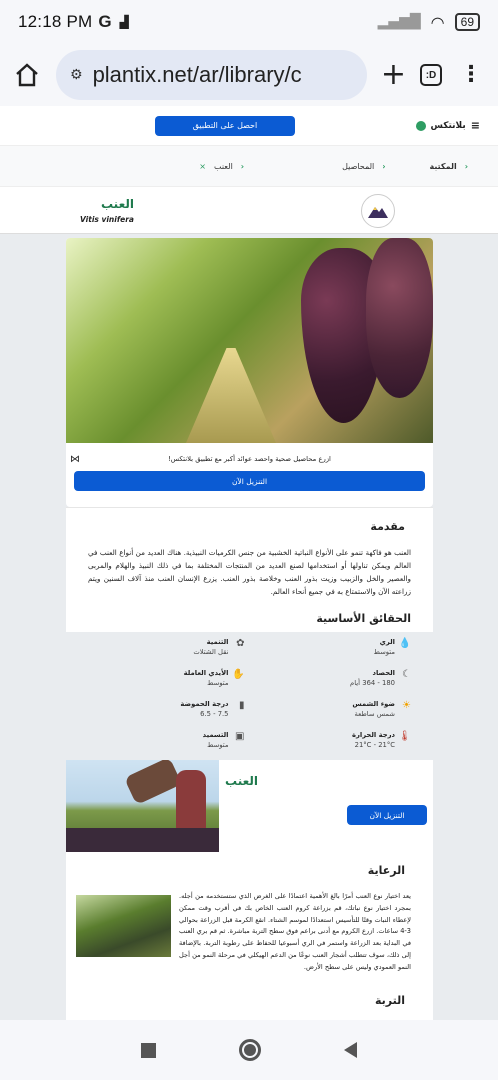 The height and width of the screenshot is (1080, 498). Describe the element at coordinates (231, 395) in the screenshot. I see `vineyard-path` at that location.